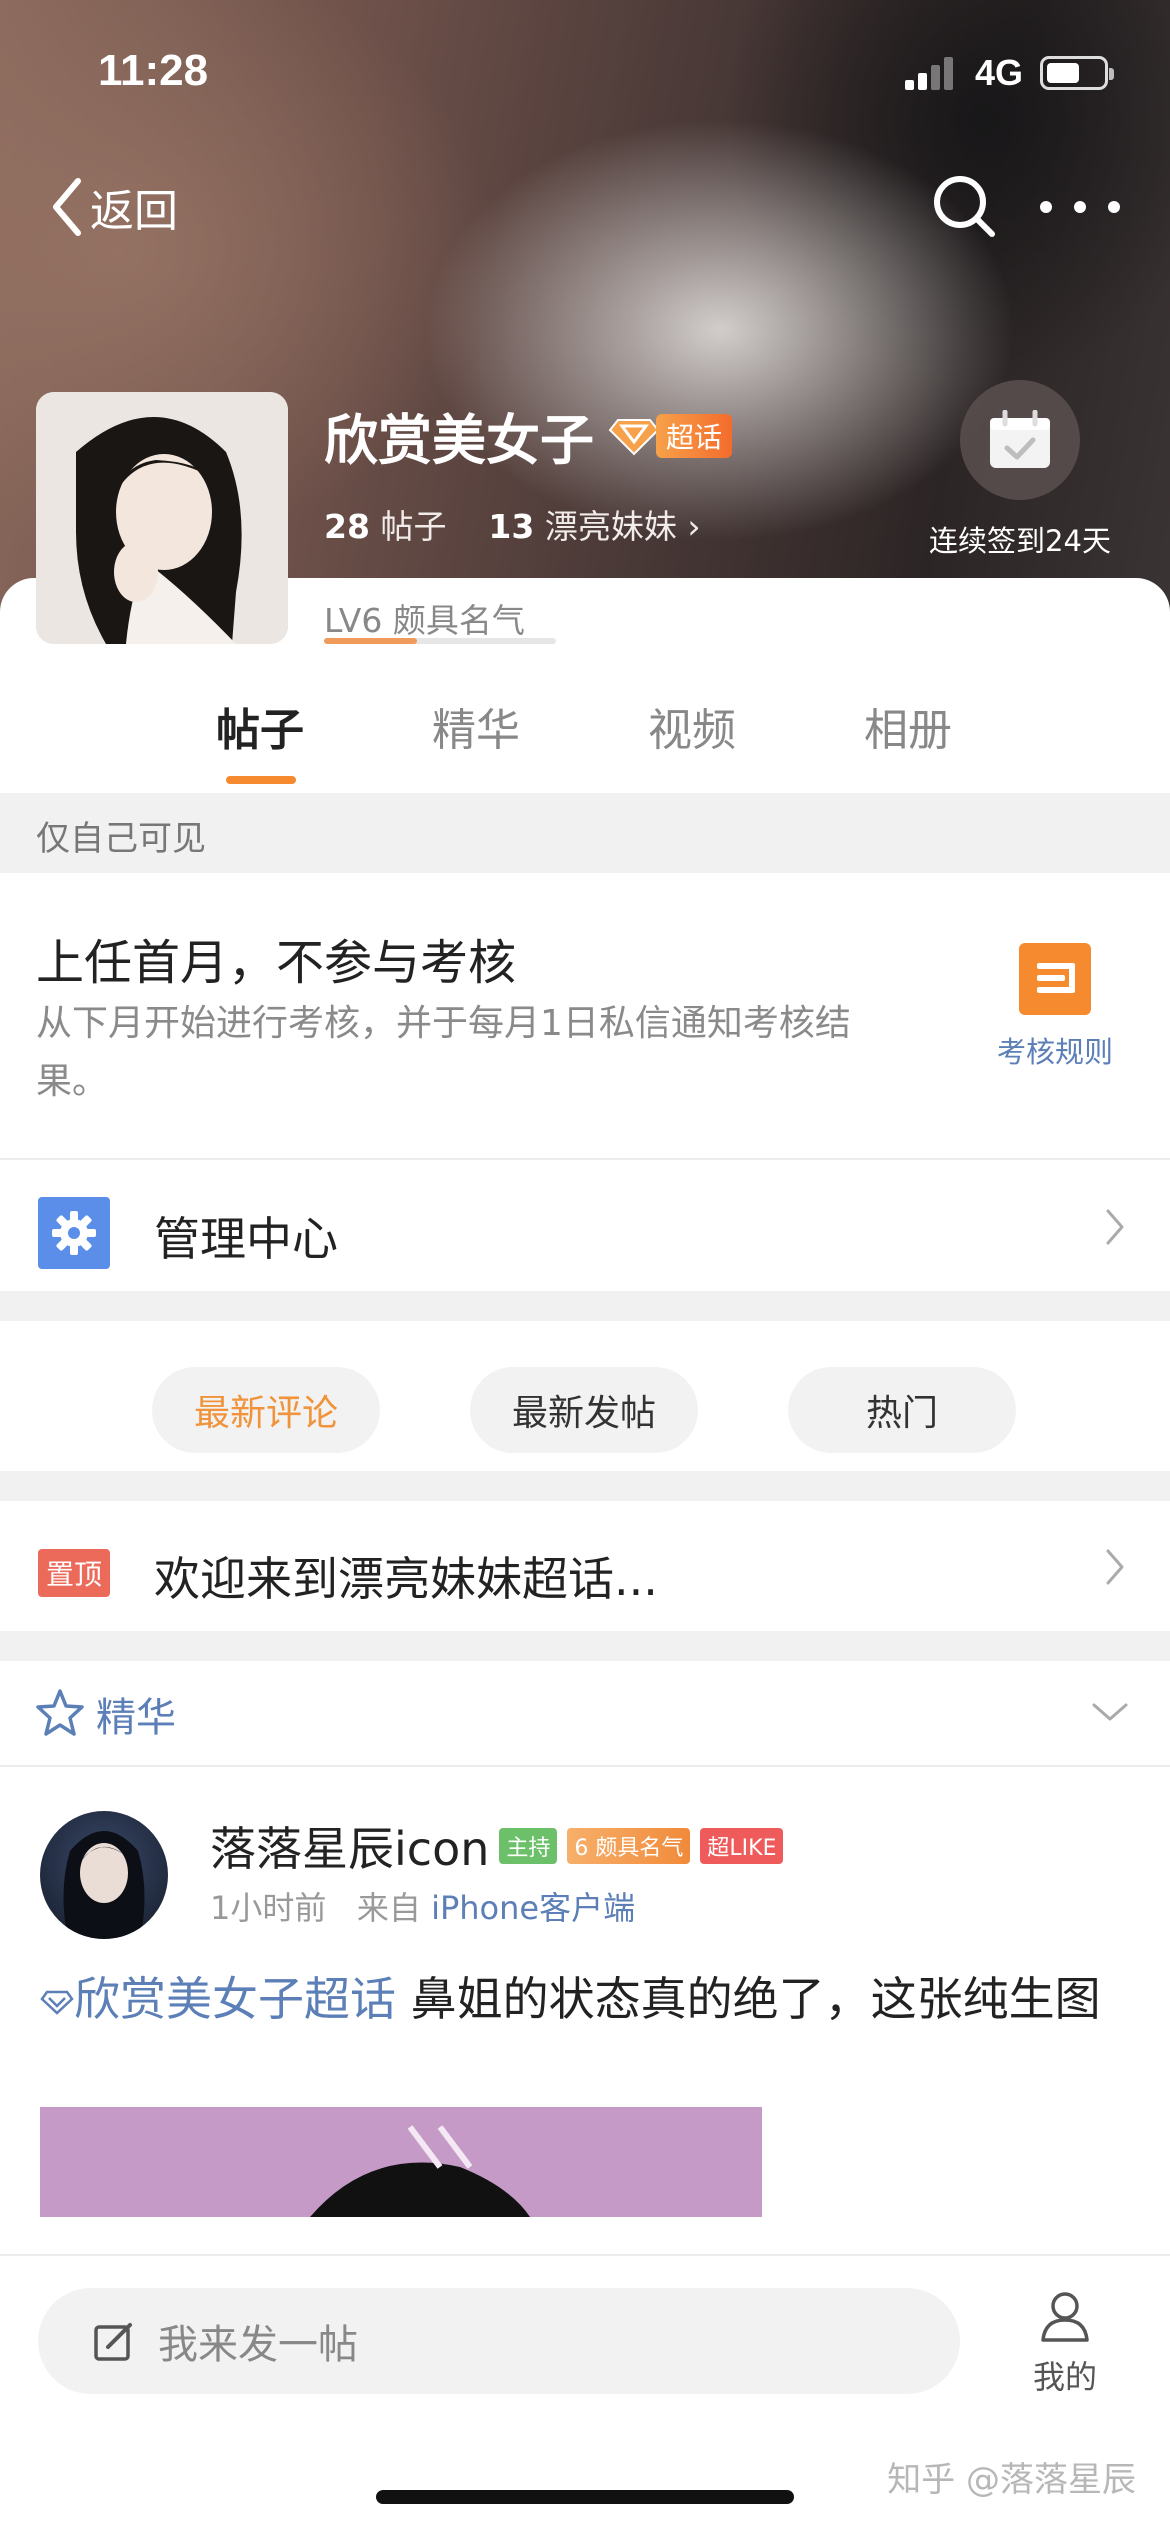 This screenshot has height=2532, width=1170. What do you see at coordinates (67, 207) in the screenshot?
I see `chevron-left-icon` at bounding box center [67, 207].